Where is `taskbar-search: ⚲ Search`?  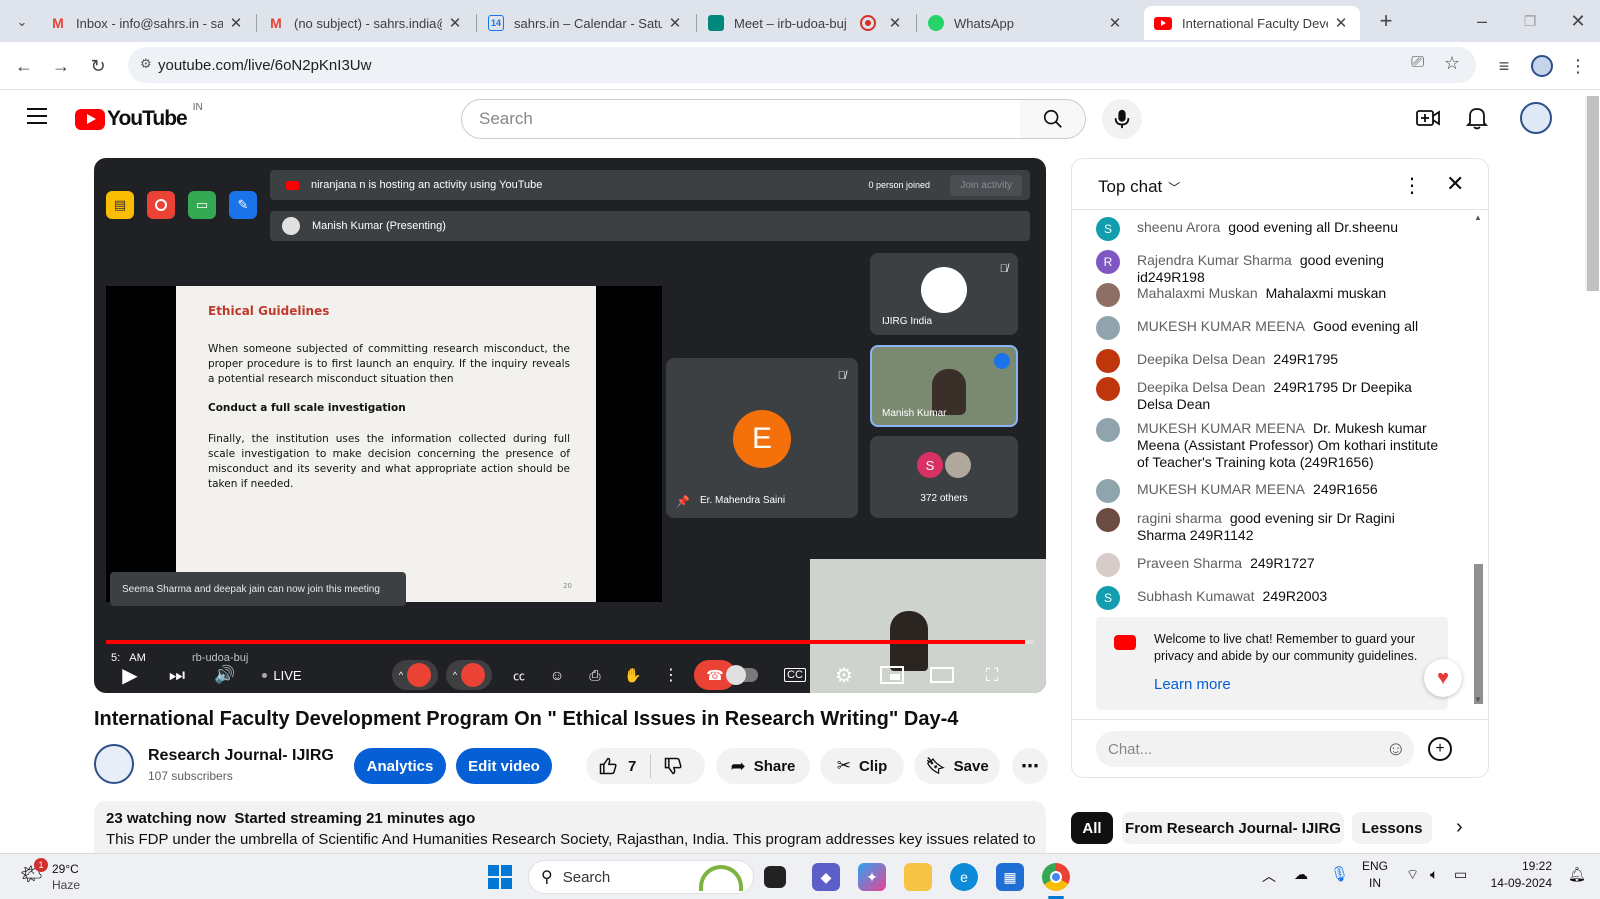 taskbar-search: ⚲ Search is located at coordinates (641, 877).